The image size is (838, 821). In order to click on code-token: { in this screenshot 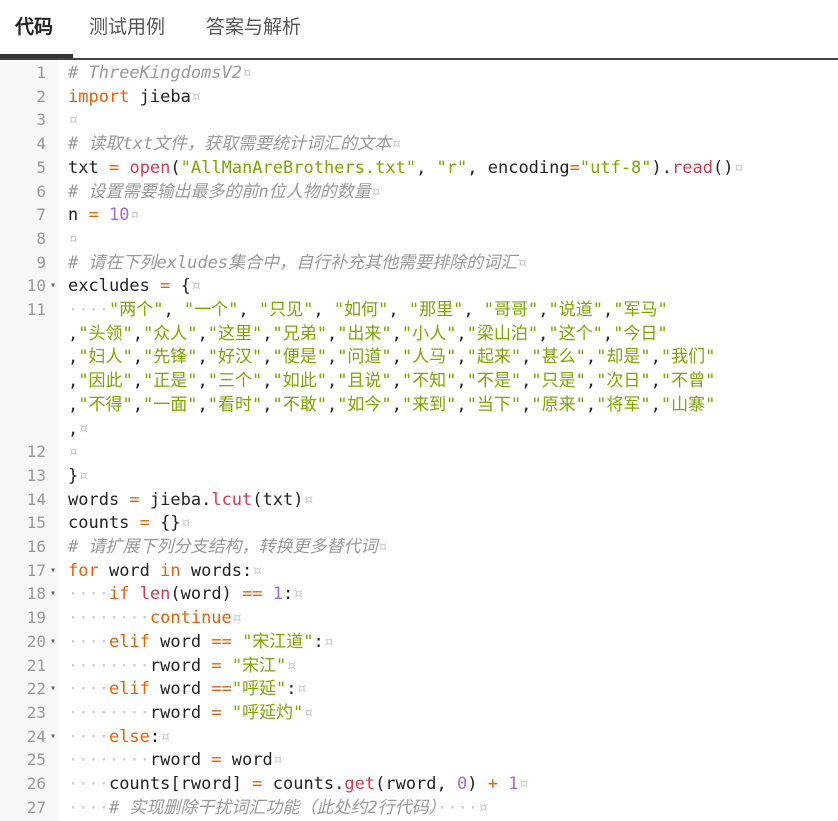, I will do `click(180, 286)`.